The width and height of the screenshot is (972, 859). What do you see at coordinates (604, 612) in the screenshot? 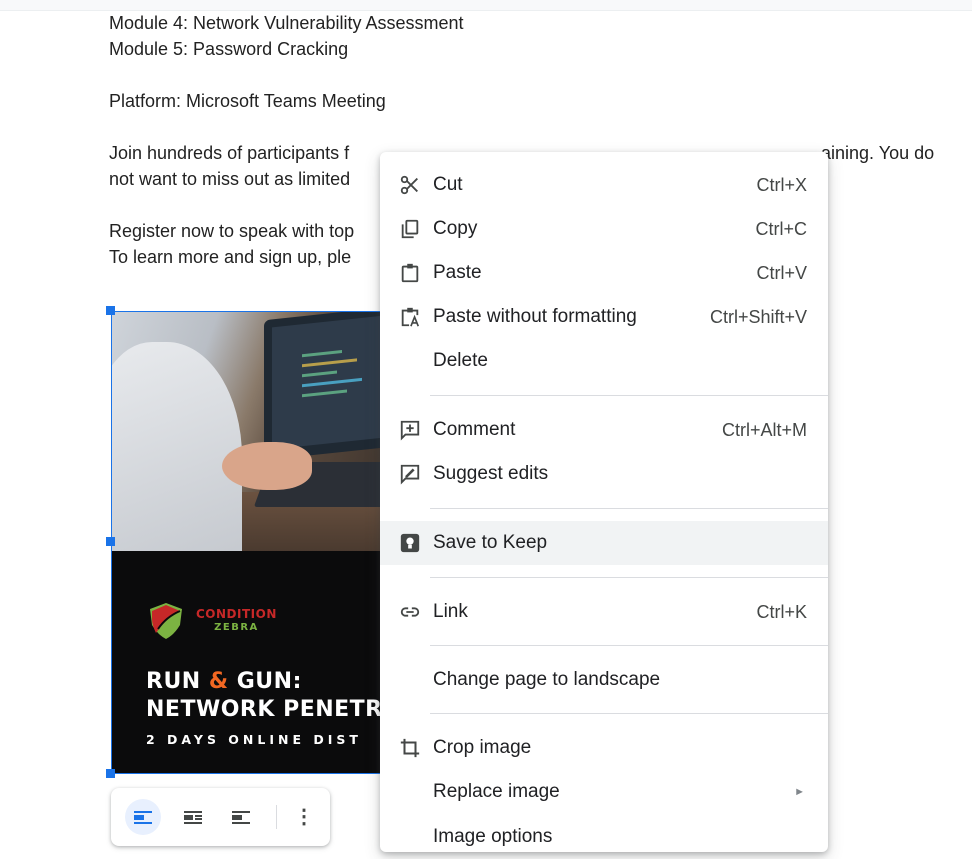
I see `menu-item-link: Link Ctrl+K` at bounding box center [604, 612].